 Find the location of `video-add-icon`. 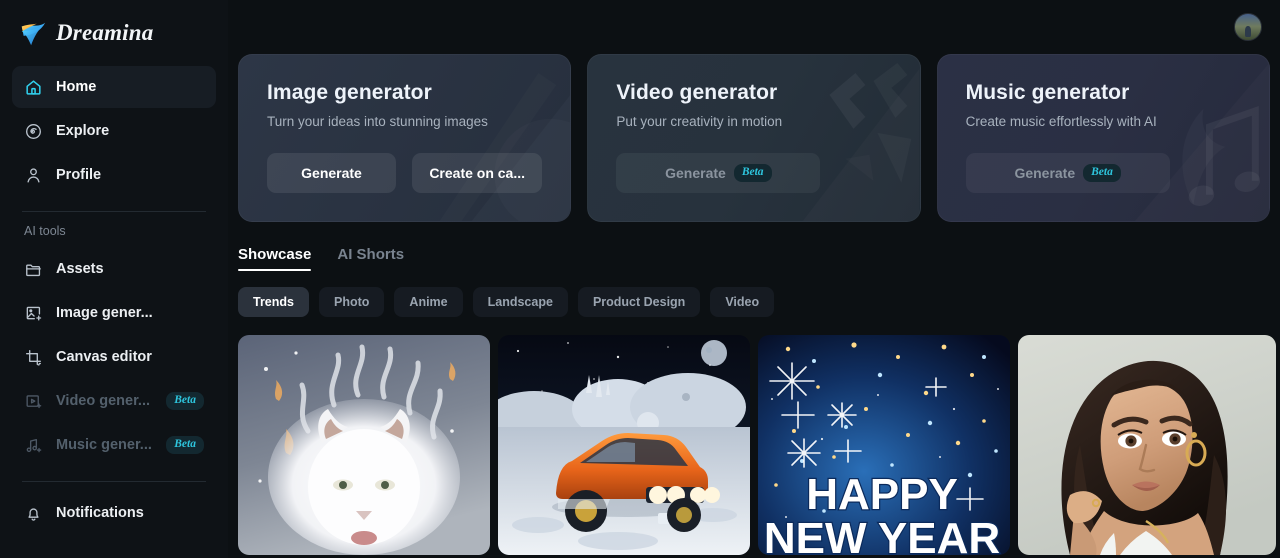

video-add-icon is located at coordinates (34, 401).